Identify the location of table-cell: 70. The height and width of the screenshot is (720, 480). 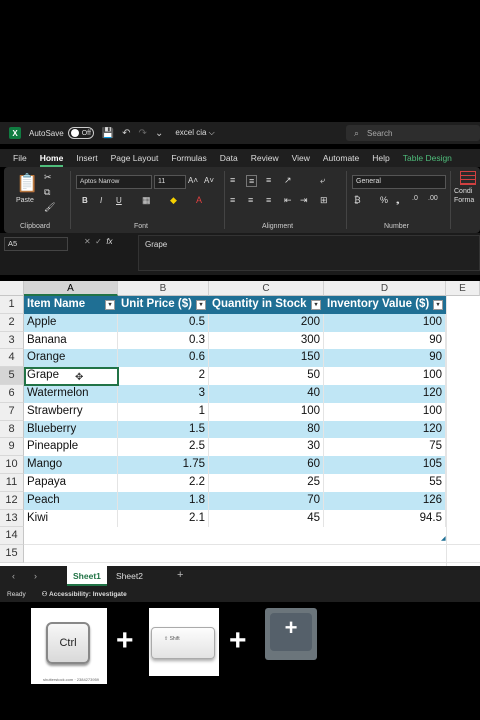
(266, 500).